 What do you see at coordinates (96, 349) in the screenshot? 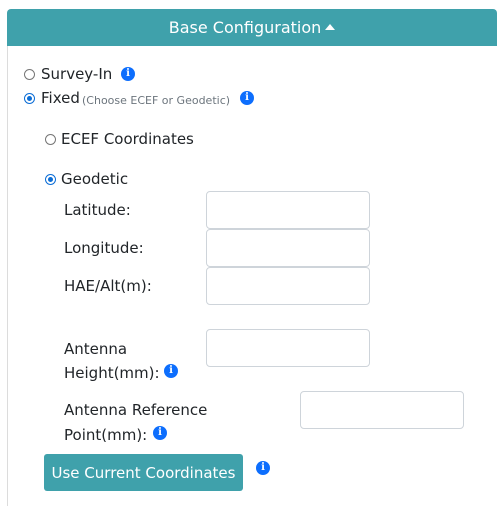
I see `antenna-height-label-line1: Antenna` at bounding box center [96, 349].